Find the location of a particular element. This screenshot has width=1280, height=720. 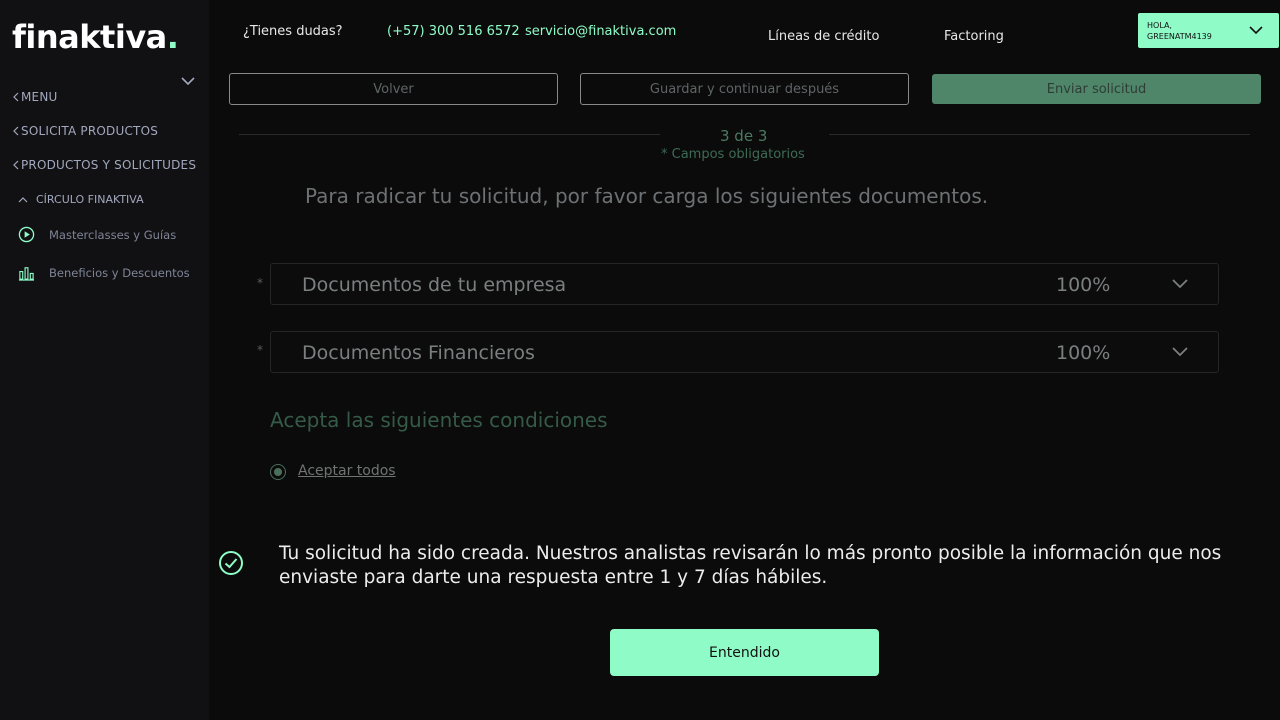

sidebar-section-label: CÍRCULO FINAKTIVA is located at coordinates (90, 199).